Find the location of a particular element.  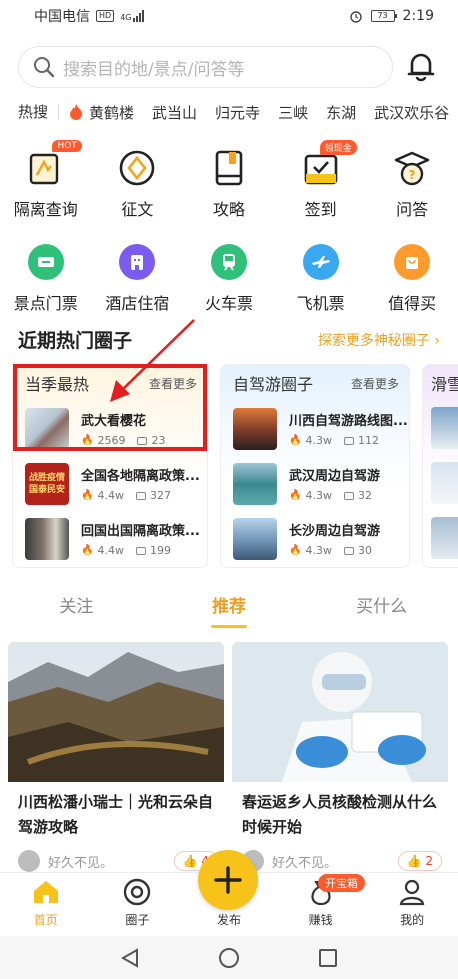

explore-more-link: 探索更多神秘圈子 › is located at coordinates (379, 340).